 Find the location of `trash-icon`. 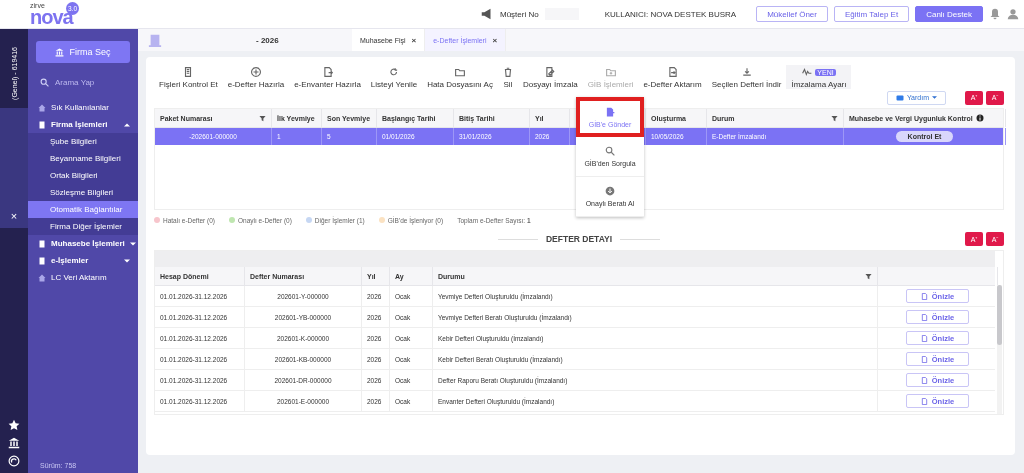

trash-icon is located at coordinates (507, 72).